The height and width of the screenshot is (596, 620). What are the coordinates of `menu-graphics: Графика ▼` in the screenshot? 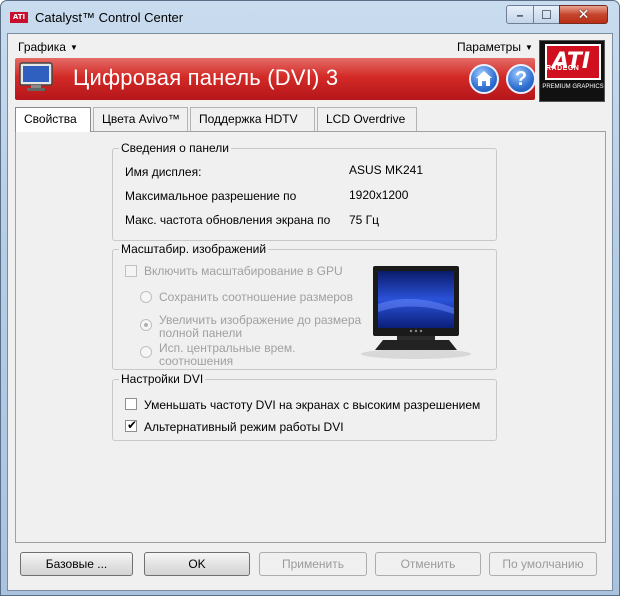 It's located at (48, 47).